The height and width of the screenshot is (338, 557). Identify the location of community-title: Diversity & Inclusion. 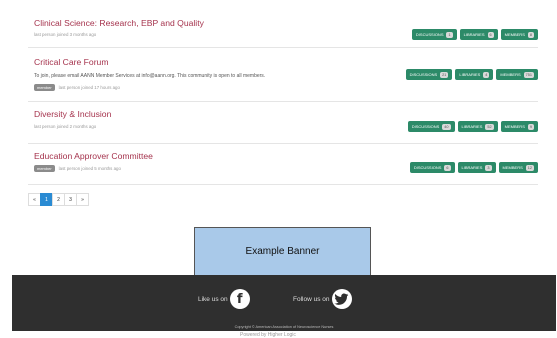
(72, 114).